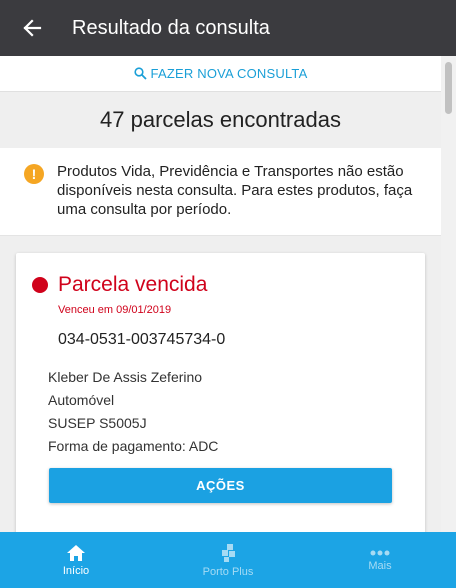 Image resolution: width=456 pixels, height=588 pixels. Describe the element at coordinates (140, 73) in the screenshot. I see `search-icon` at that location.